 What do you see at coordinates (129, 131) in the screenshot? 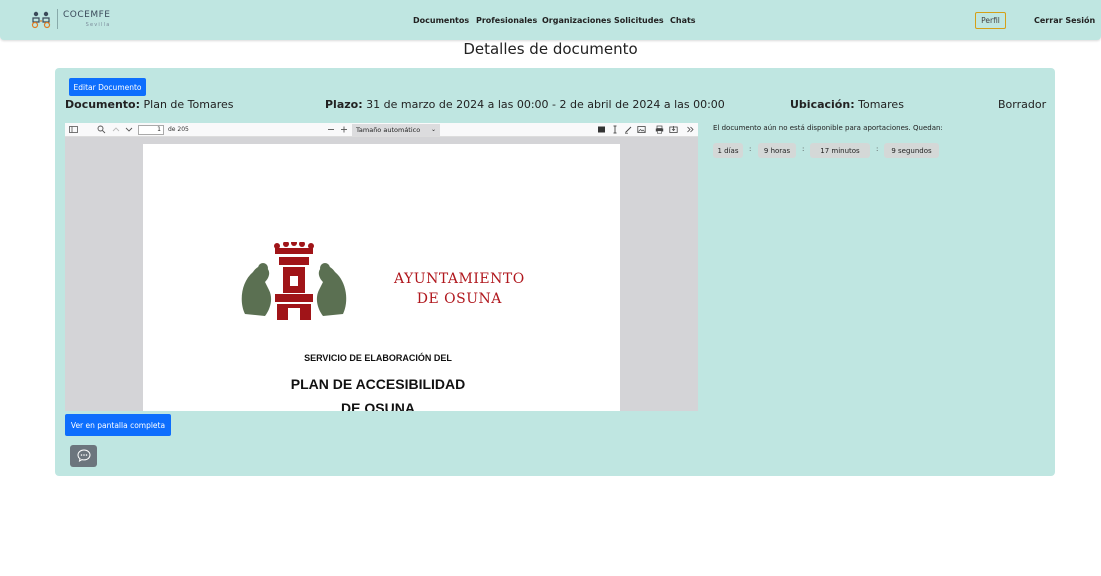
I see `chevron-down-icon` at bounding box center [129, 131].